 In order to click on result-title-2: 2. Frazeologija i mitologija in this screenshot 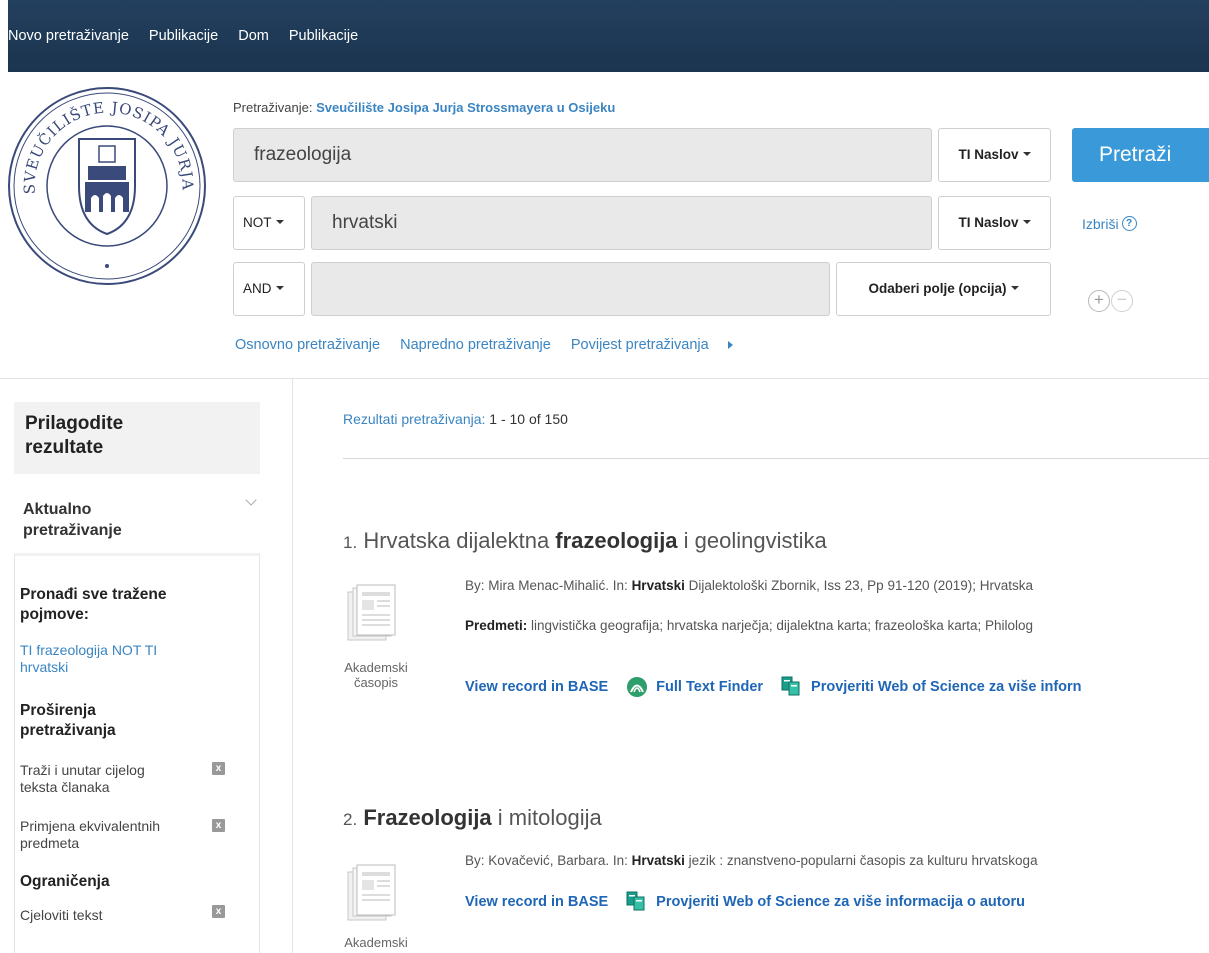, I will do `click(472, 818)`.